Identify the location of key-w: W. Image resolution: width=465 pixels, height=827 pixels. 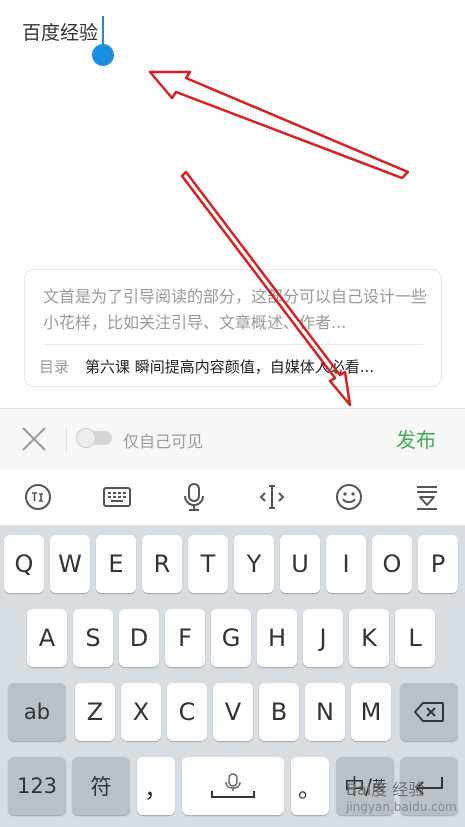
(70, 564).